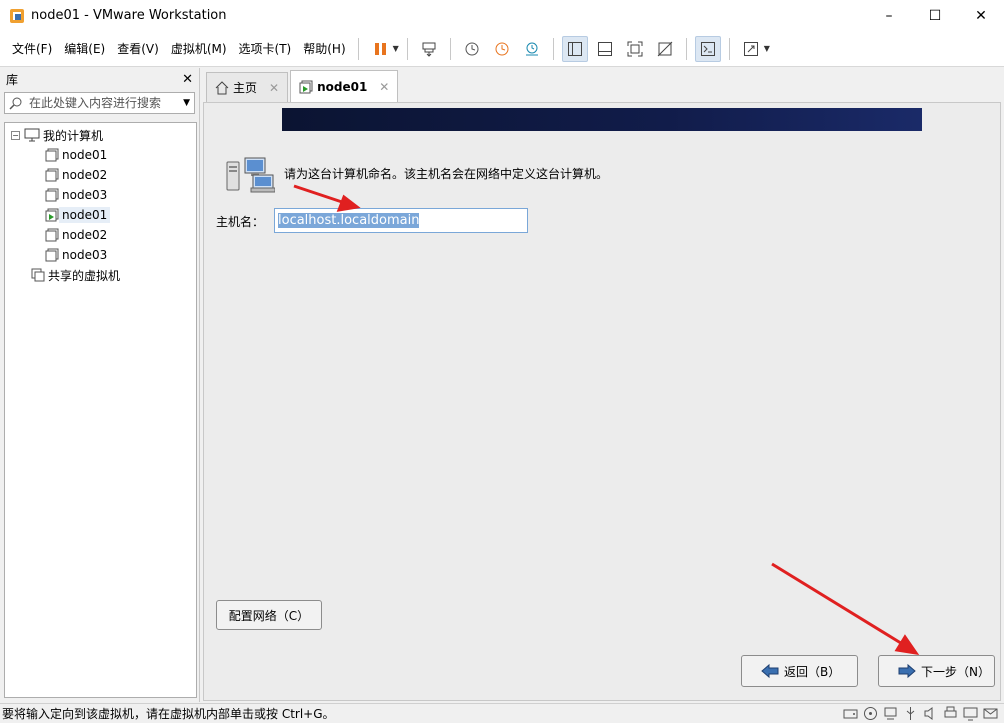 The image size is (1004, 723). Describe the element at coordinates (380, 49) in the screenshot. I see `pause-icon` at that location.